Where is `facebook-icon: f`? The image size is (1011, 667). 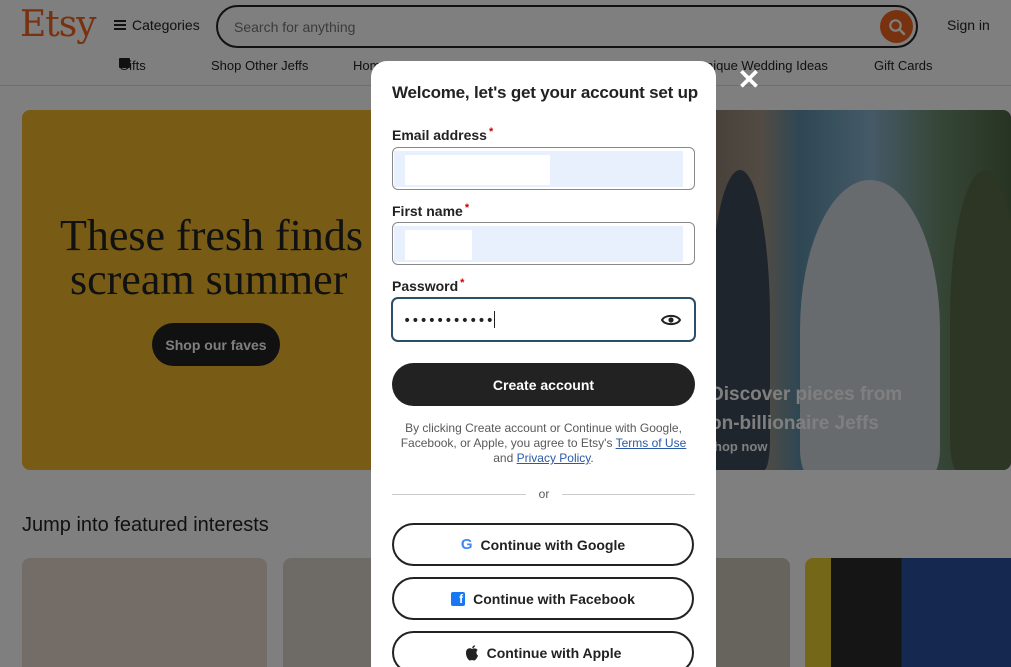
facebook-icon: f is located at coordinates (458, 598).